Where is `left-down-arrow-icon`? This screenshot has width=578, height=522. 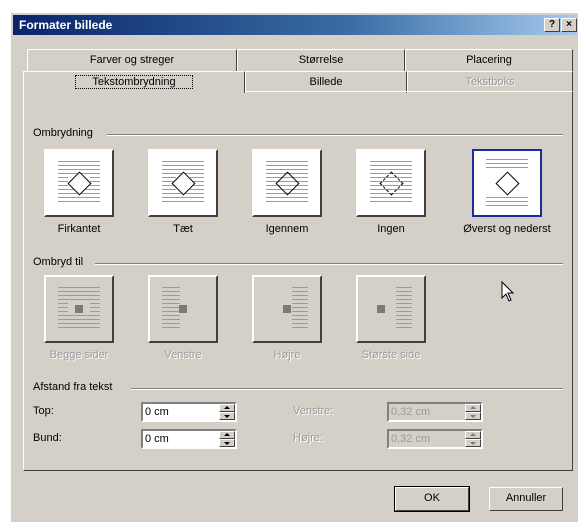 left-down-arrow-icon is located at coordinates (473, 416).